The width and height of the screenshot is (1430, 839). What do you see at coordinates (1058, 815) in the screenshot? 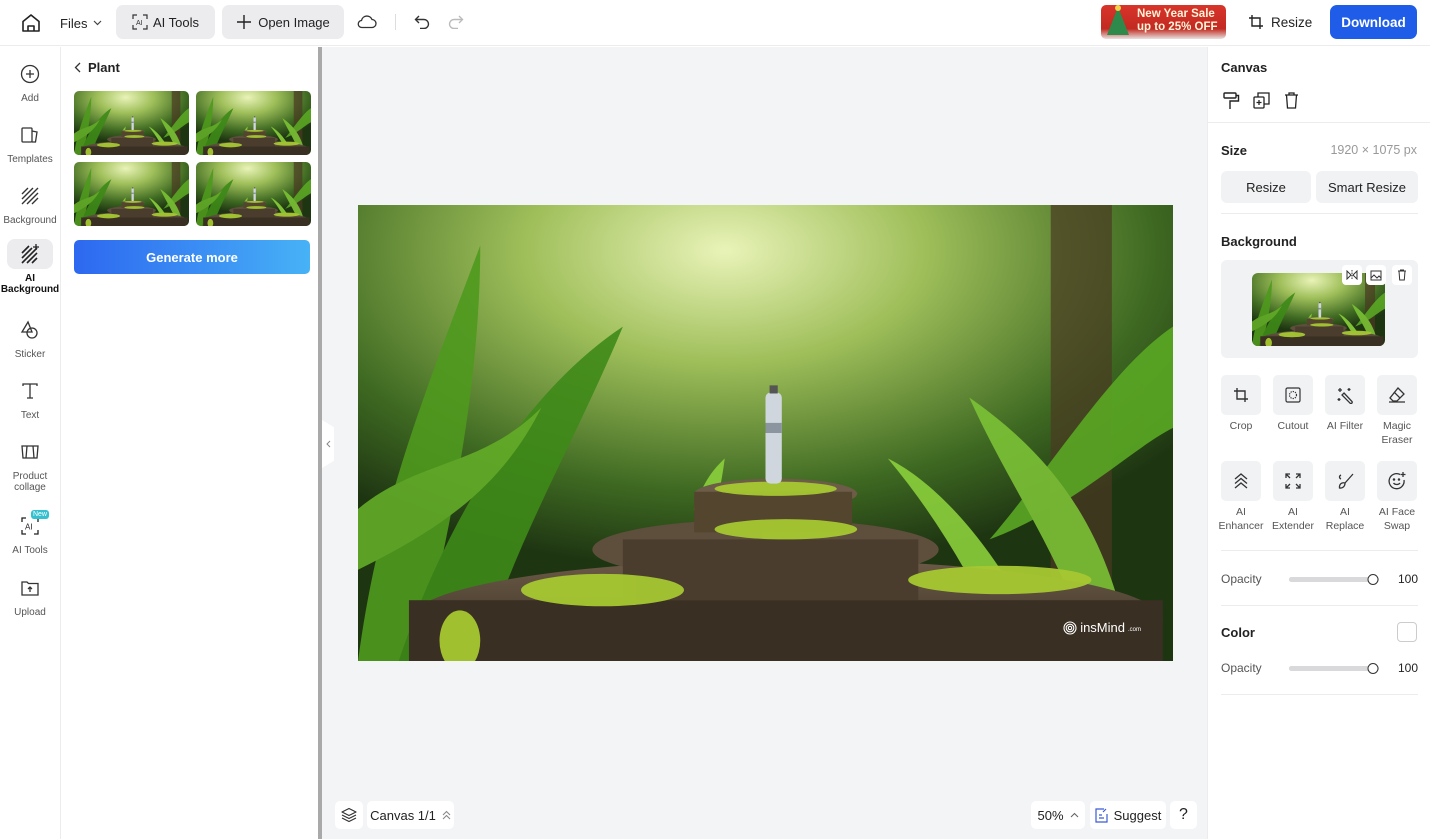
I see `zoom-selector: 50%` at bounding box center [1058, 815].